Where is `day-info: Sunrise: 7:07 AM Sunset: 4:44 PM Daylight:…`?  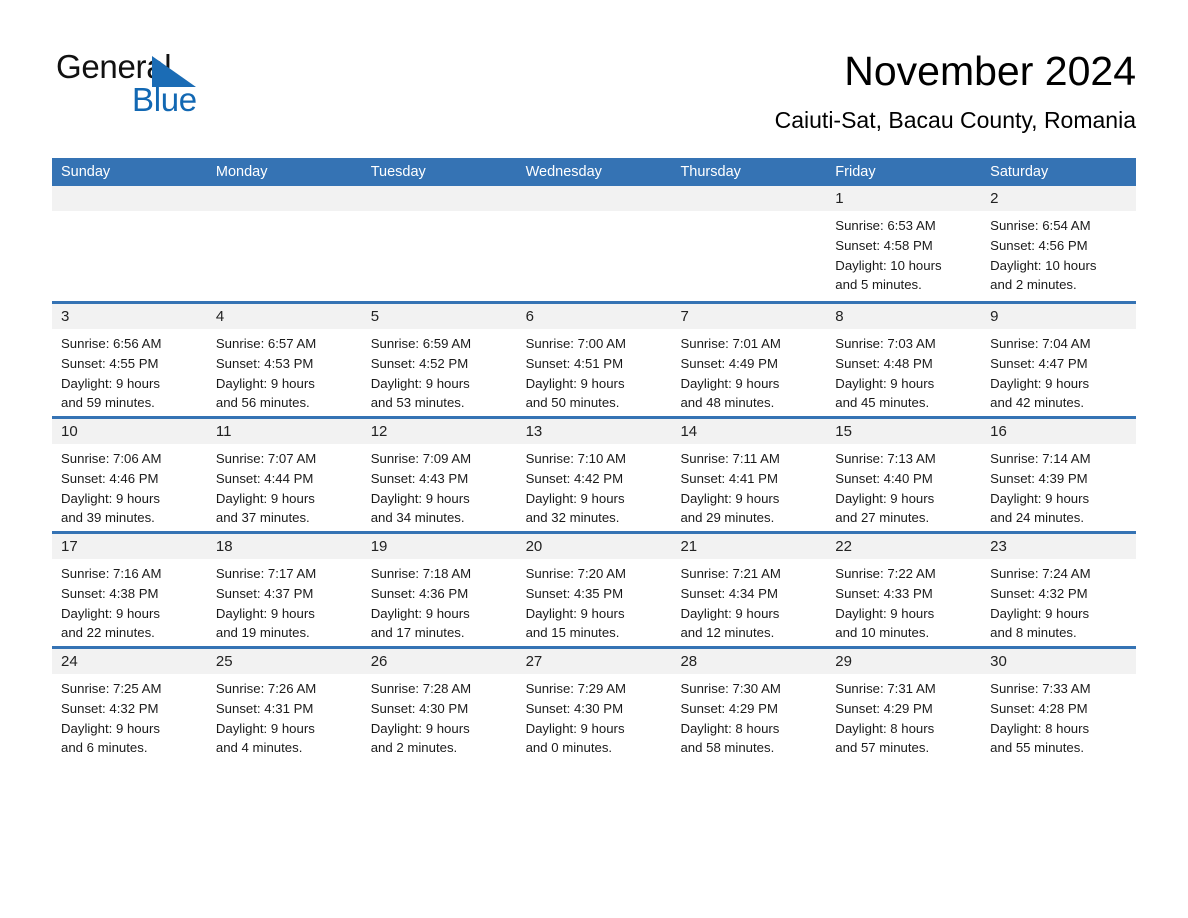
day-info: Sunrise: 7:07 AM Sunset: 4:44 PM Daylight:… is located at coordinates (289, 486).